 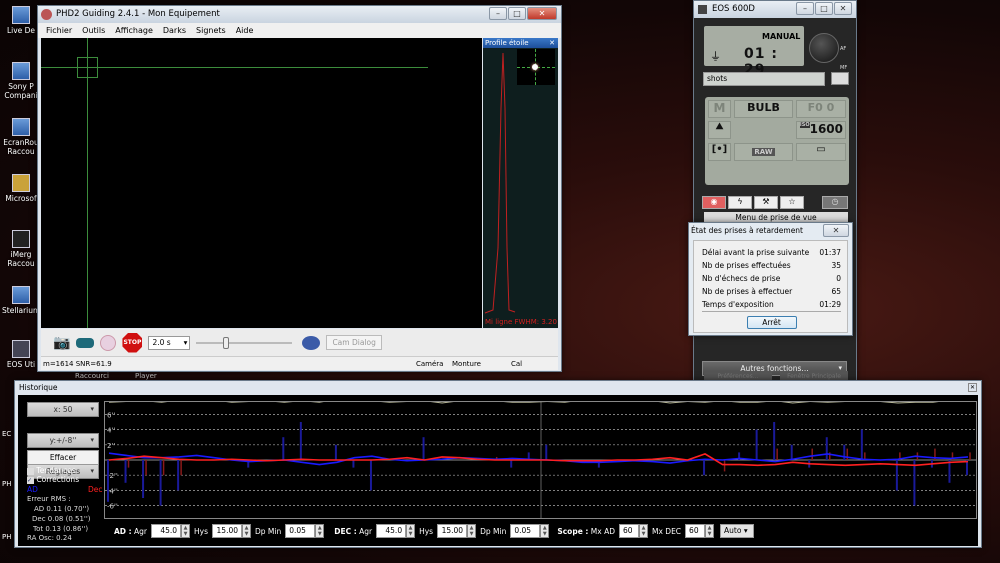 What do you see at coordinates (93, 30) in the screenshot?
I see `menu-outils: Outils` at bounding box center [93, 30].